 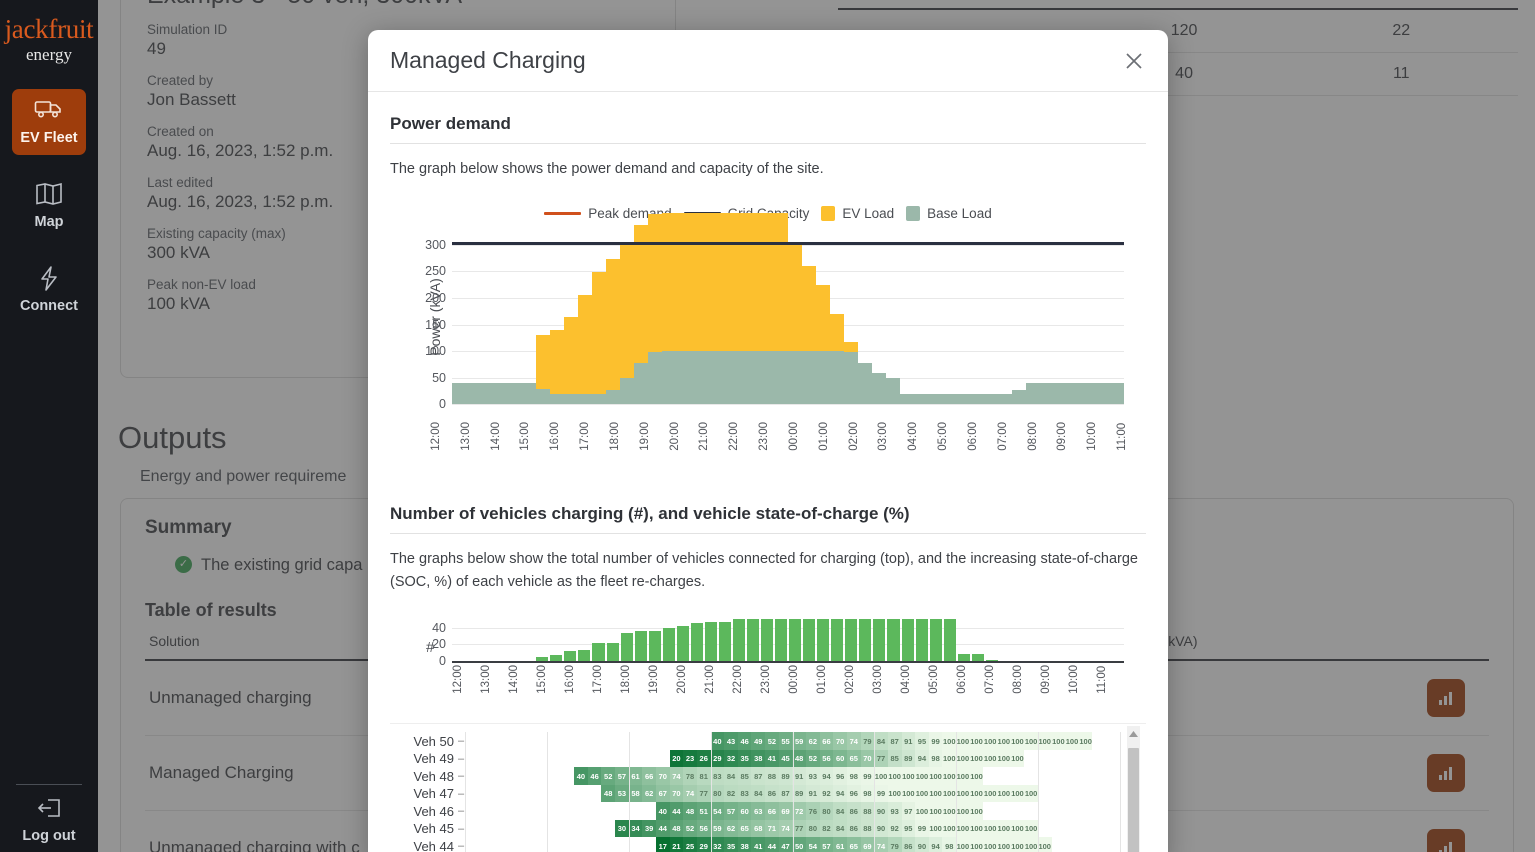 I want to click on logout-button: Log out, so click(x=49, y=814).